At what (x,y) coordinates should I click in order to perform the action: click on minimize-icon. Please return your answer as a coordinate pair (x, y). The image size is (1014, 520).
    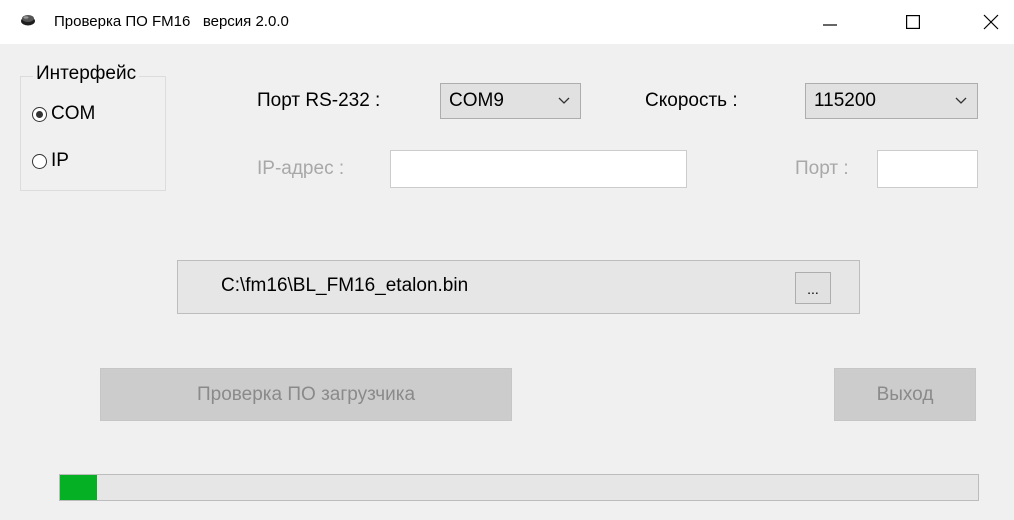
    Looking at the image, I should click on (830, 25).